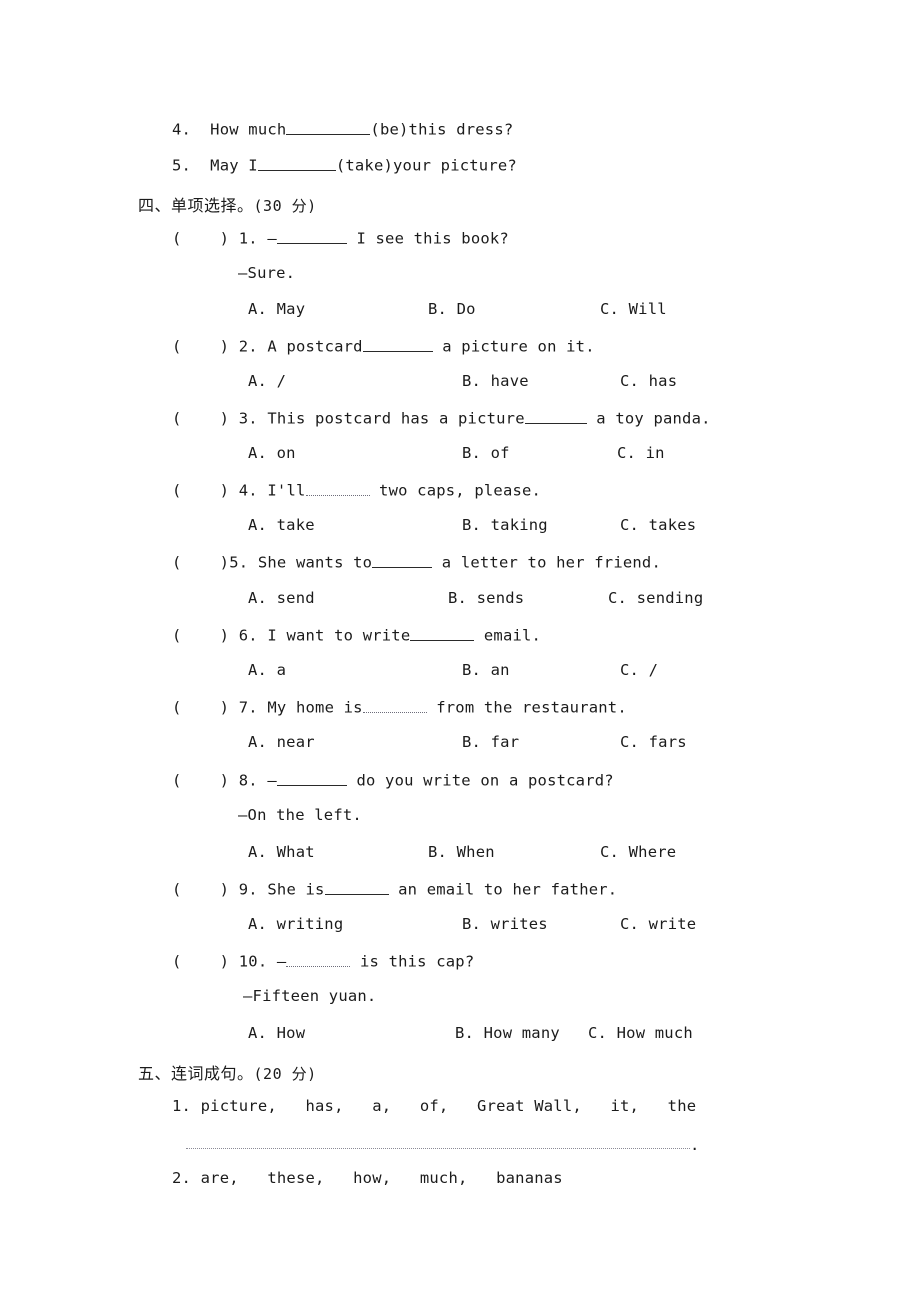 The width and height of the screenshot is (920, 1302). I want to click on question-stem-before: A postcard, so click(315, 346).